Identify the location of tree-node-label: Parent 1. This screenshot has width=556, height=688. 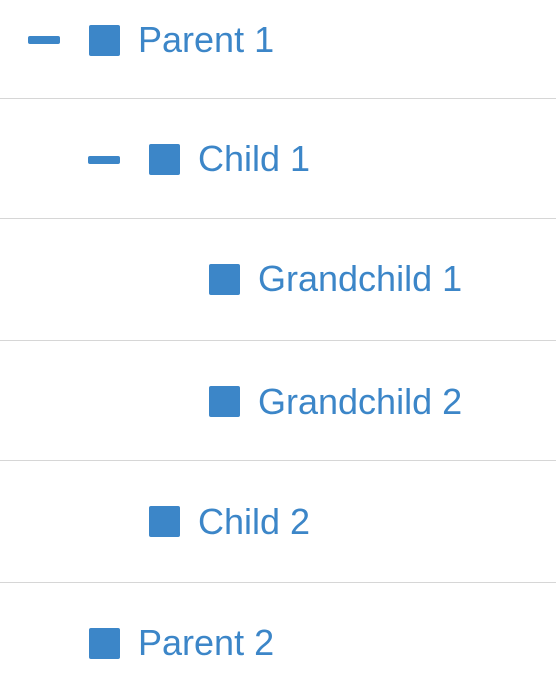
(206, 40).